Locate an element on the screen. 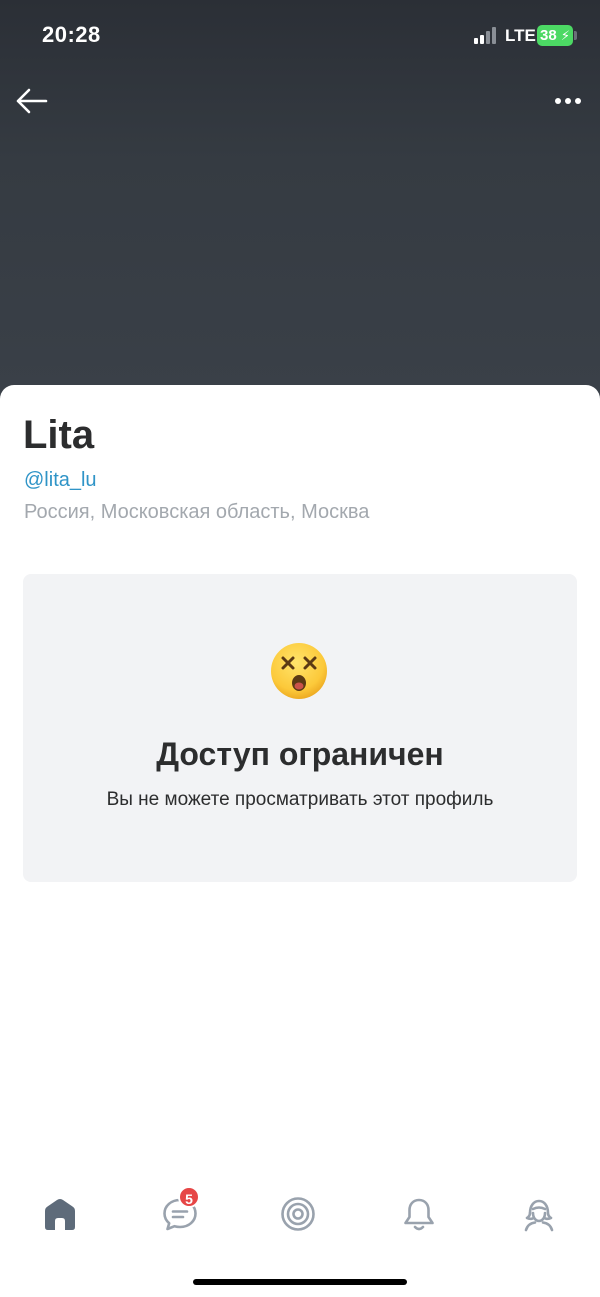 The image size is (600, 1297). tab-home is located at coordinates (60, 1215).